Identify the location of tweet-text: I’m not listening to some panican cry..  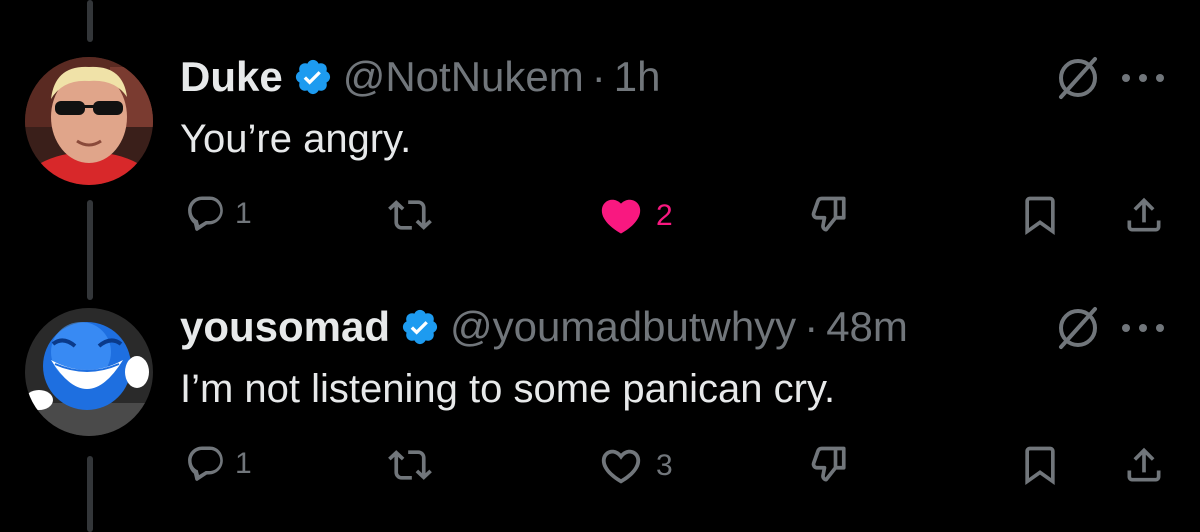
(508, 389).